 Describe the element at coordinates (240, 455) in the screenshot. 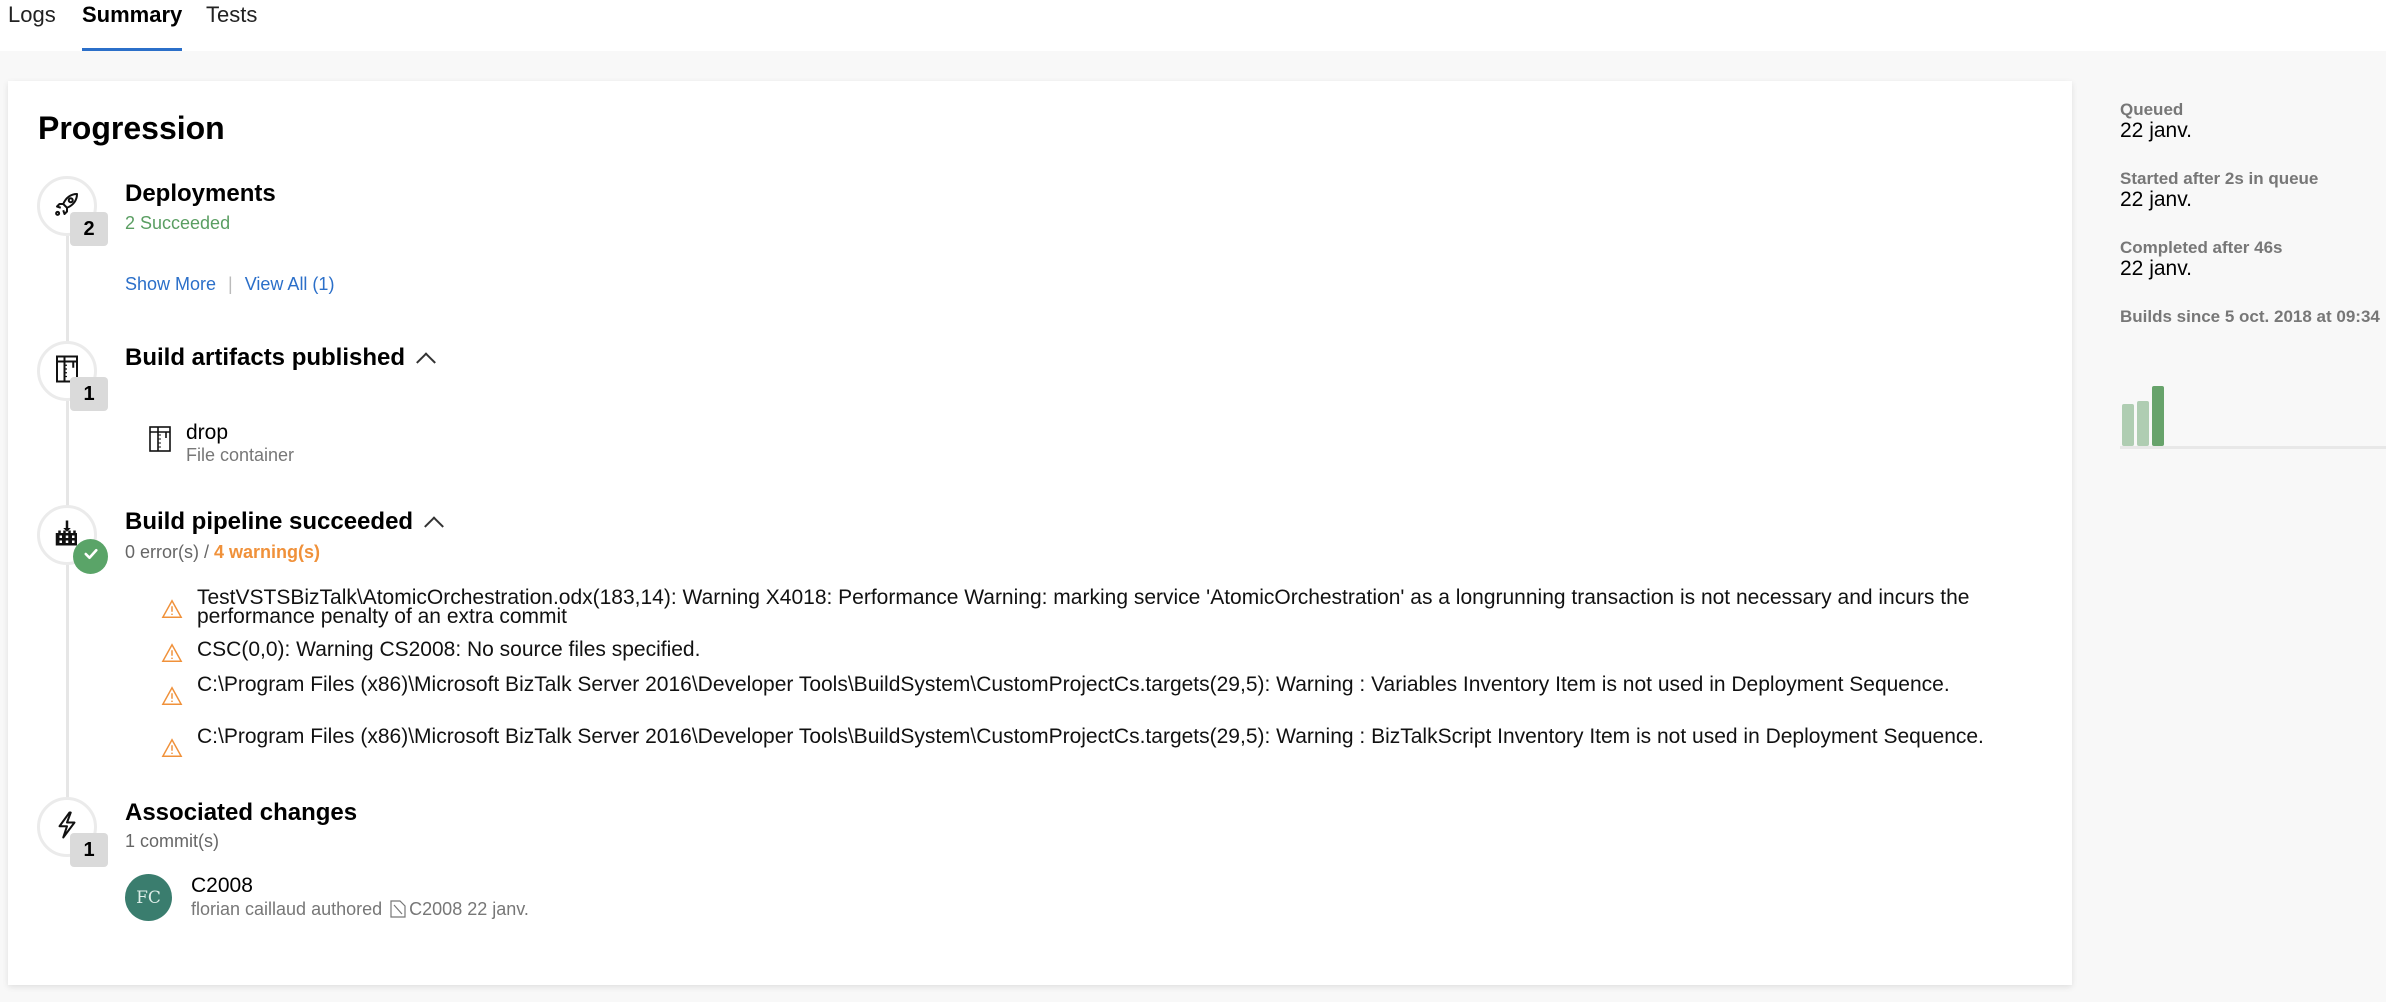

I see `artifact-type: File container` at that location.